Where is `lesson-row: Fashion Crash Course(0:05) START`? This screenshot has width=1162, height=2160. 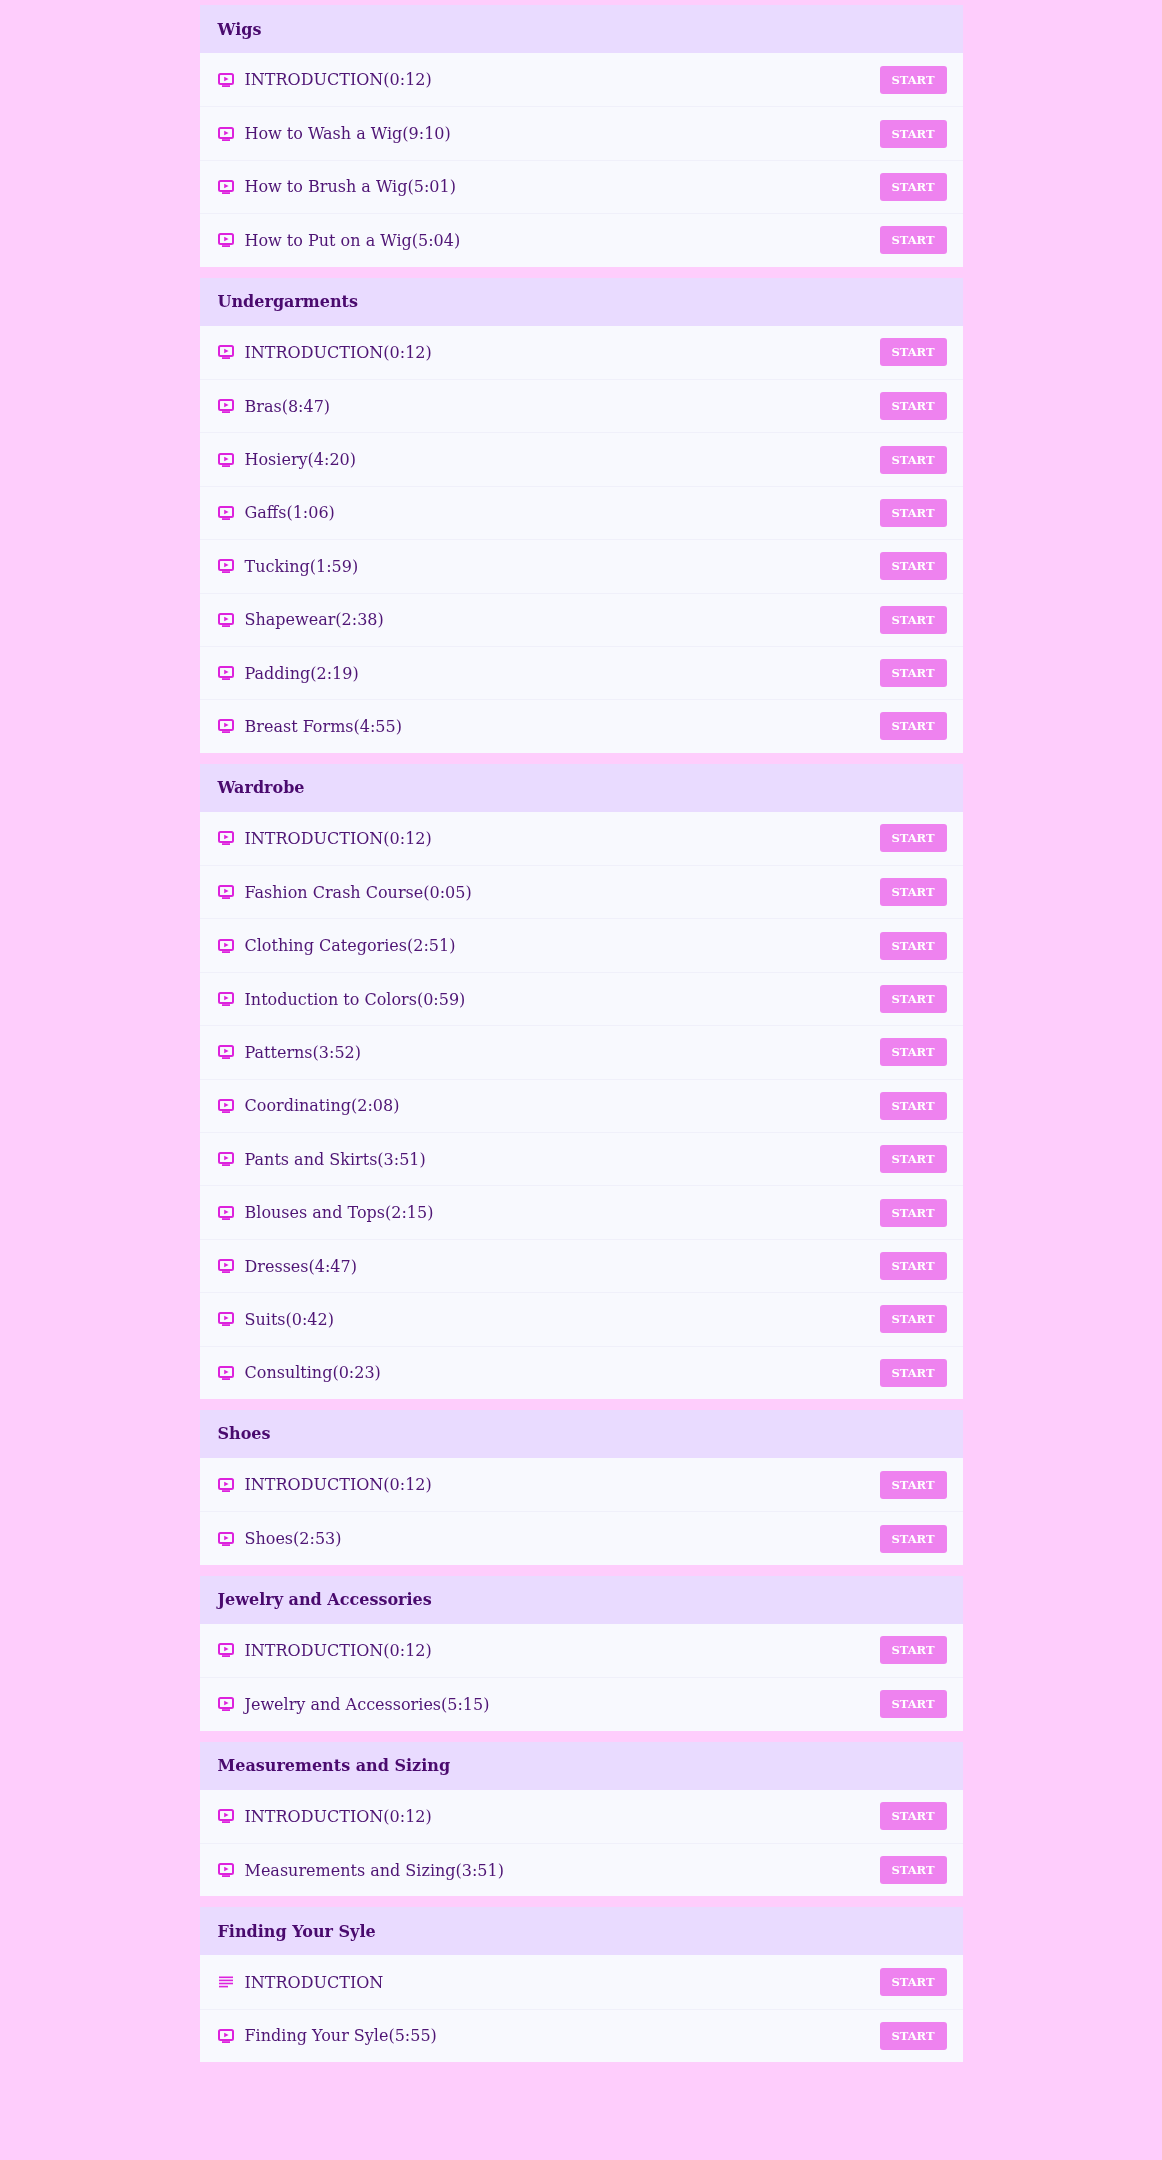 lesson-row: Fashion Crash Course(0:05) START is located at coordinates (581, 892).